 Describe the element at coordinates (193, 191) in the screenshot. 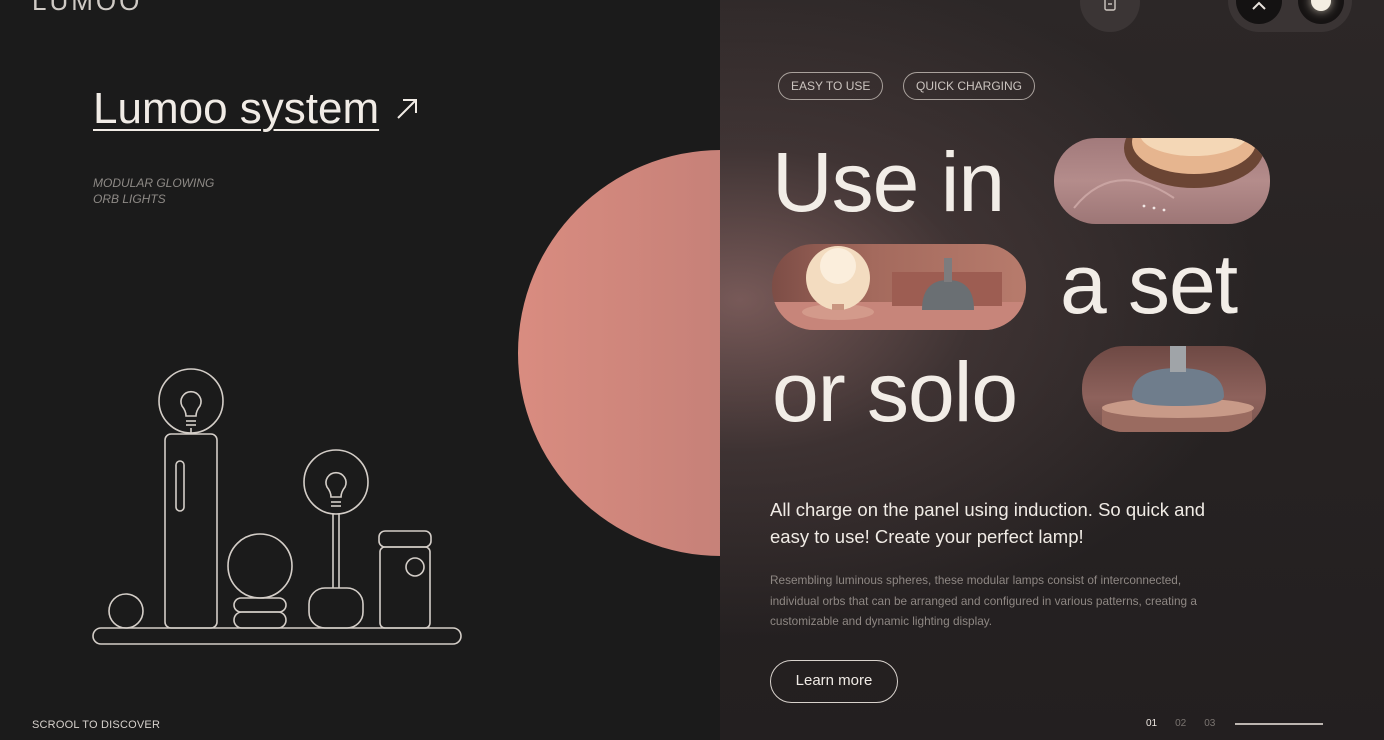

I see `product-subtitle: MODULAR GLOWING ORB LIGHTS` at that location.